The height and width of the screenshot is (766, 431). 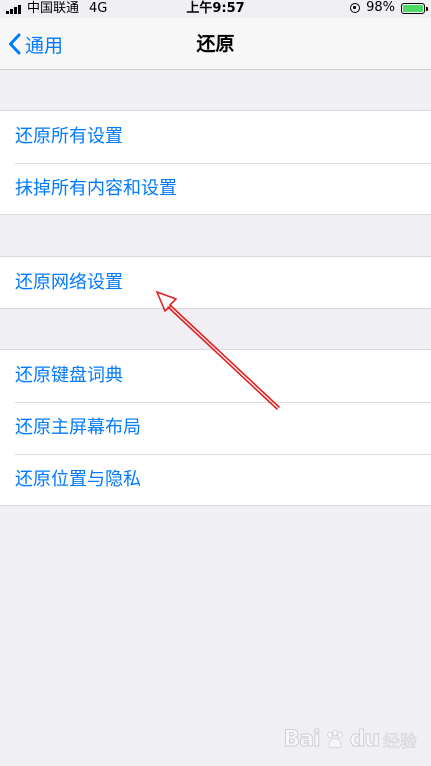 What do you see at coordinates (13, 9) in the screenshot?
I see `signal-strength-icon` at bounding box center [13, 9].